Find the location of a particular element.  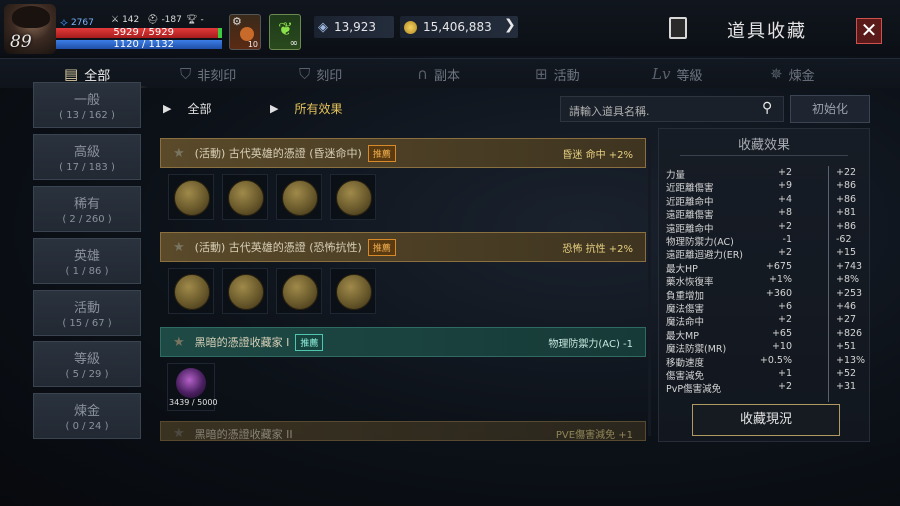

tab-label: 等級 is located at coordinates (689, 76).